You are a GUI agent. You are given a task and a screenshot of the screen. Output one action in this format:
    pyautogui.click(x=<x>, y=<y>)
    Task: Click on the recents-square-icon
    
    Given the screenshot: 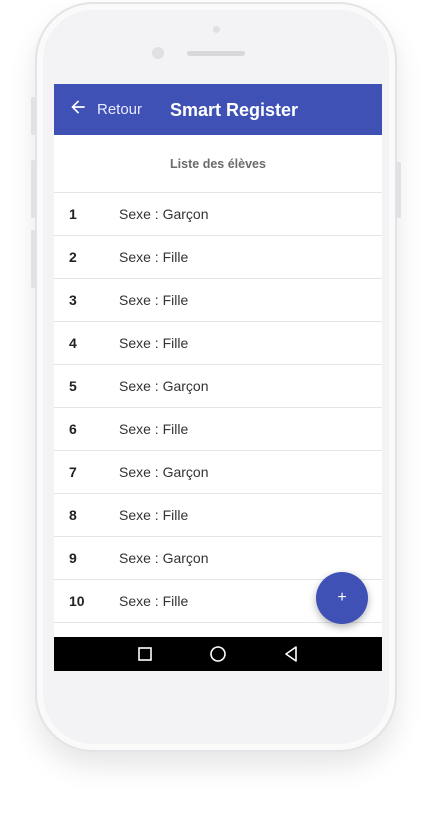 What is the action you would take?
    pyautogui.click(x=145, y=654)
    